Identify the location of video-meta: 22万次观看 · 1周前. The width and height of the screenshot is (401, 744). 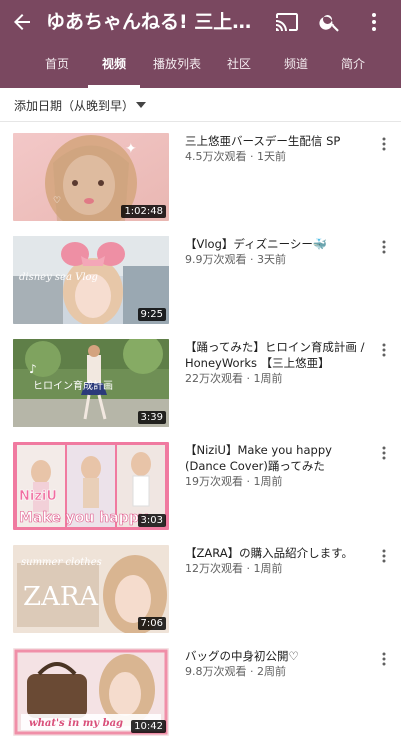
(234, 378).